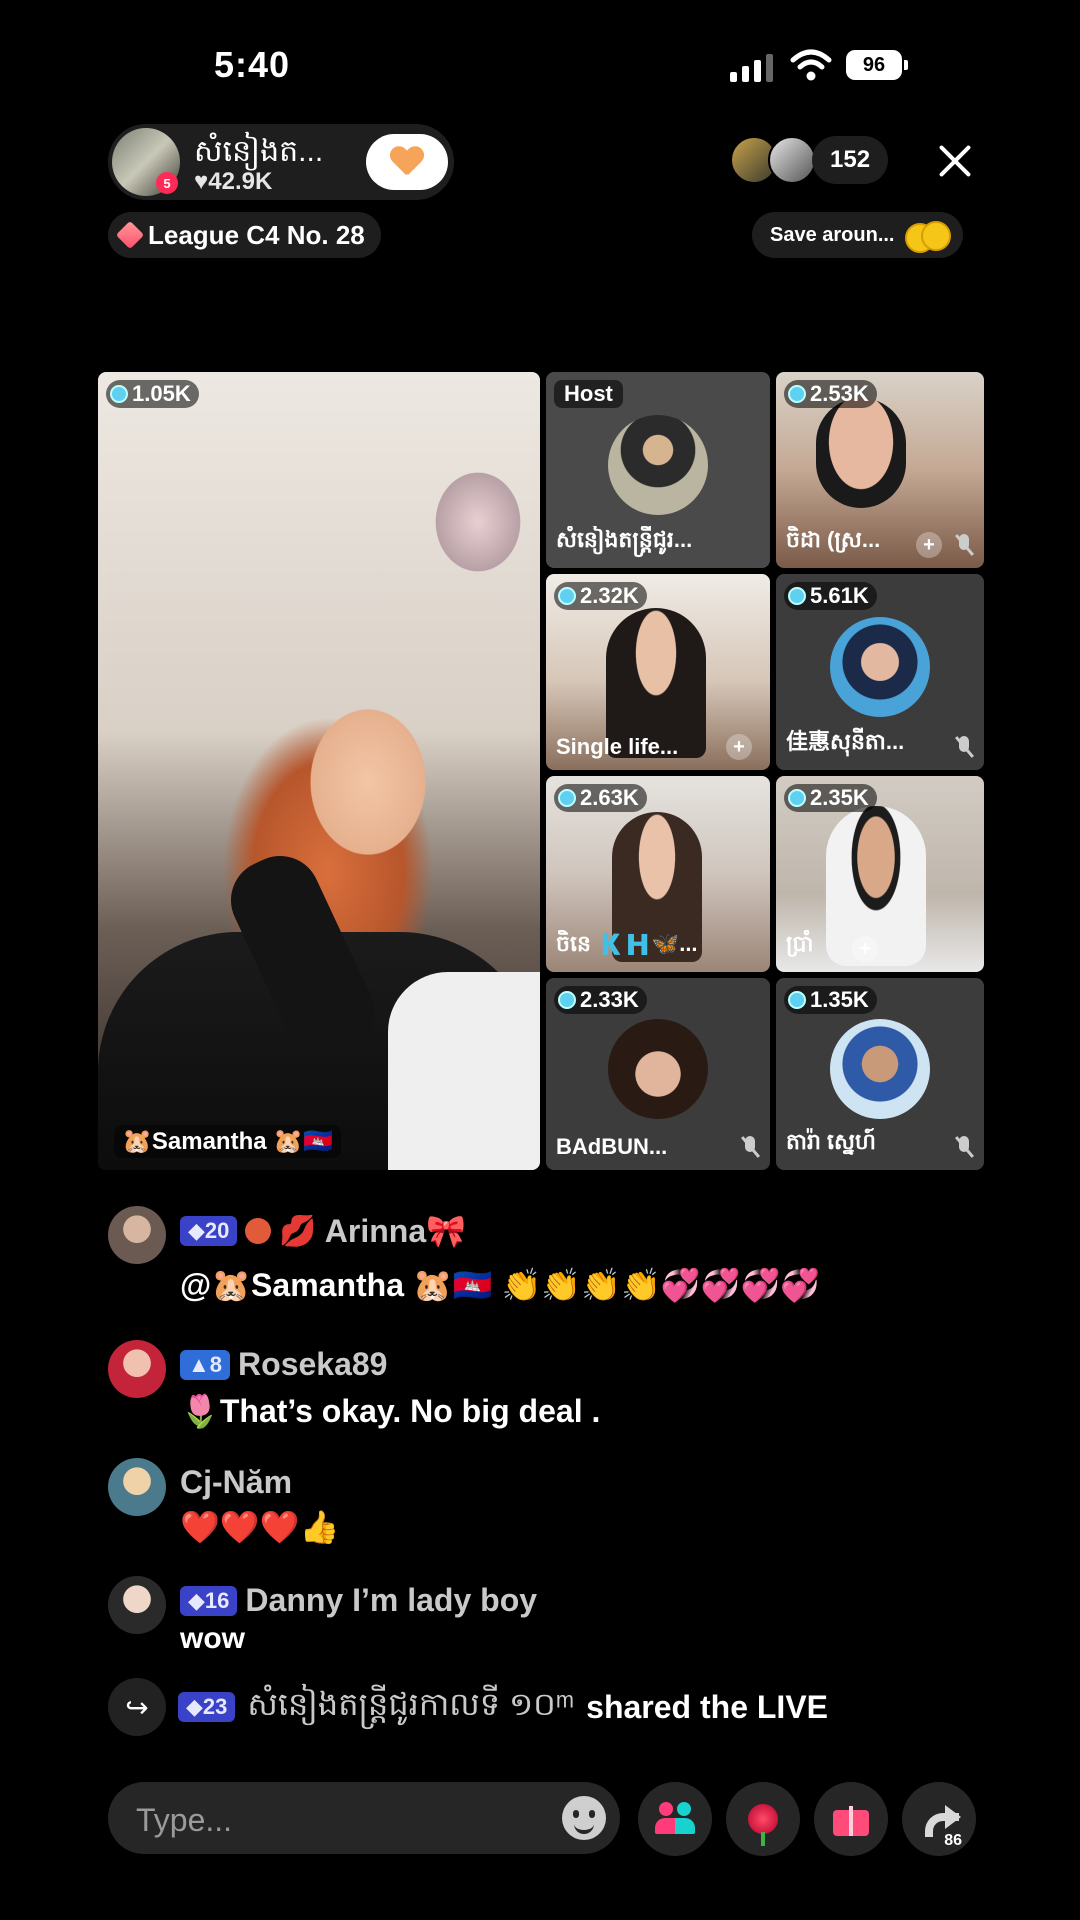 The image size is (1080, 1920). What do you see at coordinates (953, 1840) in the screenshot?
I see `share-count: 86` at bounding box center [953, 1840].